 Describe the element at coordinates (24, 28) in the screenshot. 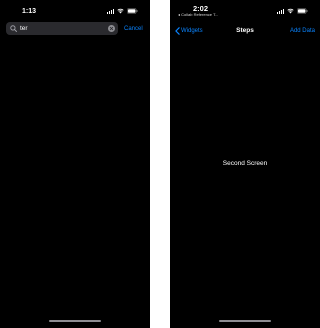

I see `search-input-value: ter` at that location.